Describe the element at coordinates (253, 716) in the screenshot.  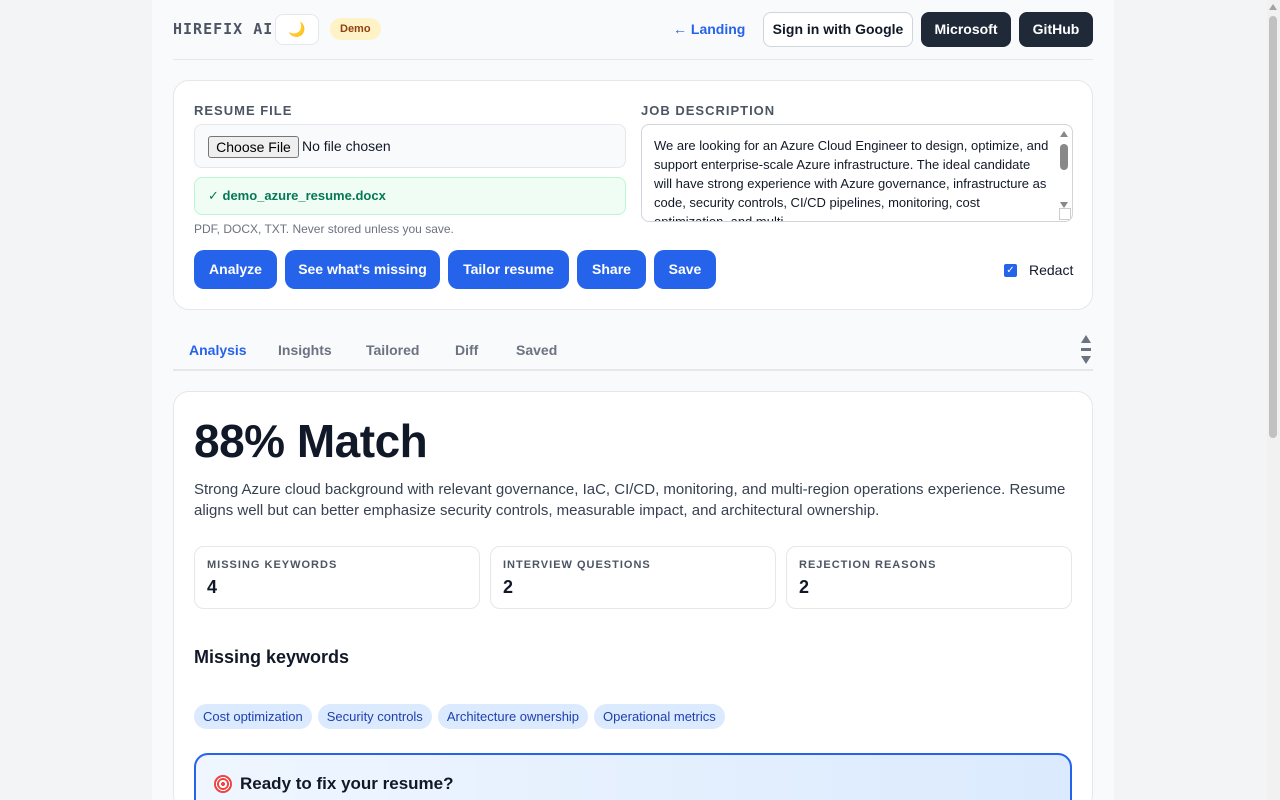
I see `keyword-chip: Cost optimization` at that location.